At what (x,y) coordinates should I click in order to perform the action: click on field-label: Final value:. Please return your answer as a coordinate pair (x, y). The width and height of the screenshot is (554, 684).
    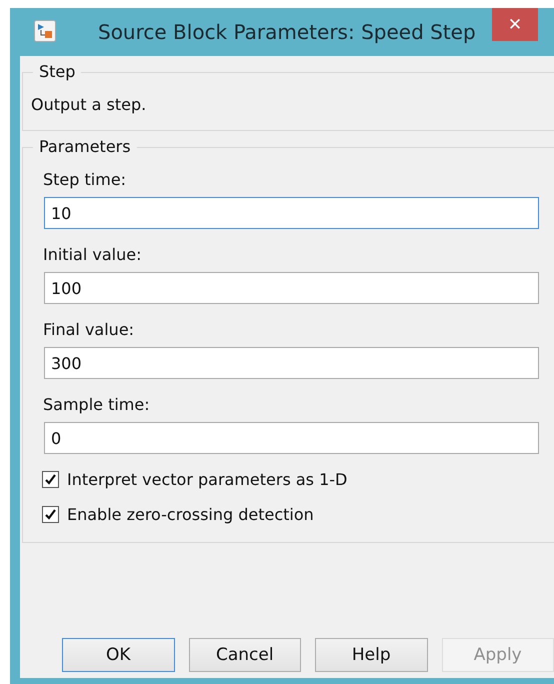
    Looking at the image, I should click on (89, 329).